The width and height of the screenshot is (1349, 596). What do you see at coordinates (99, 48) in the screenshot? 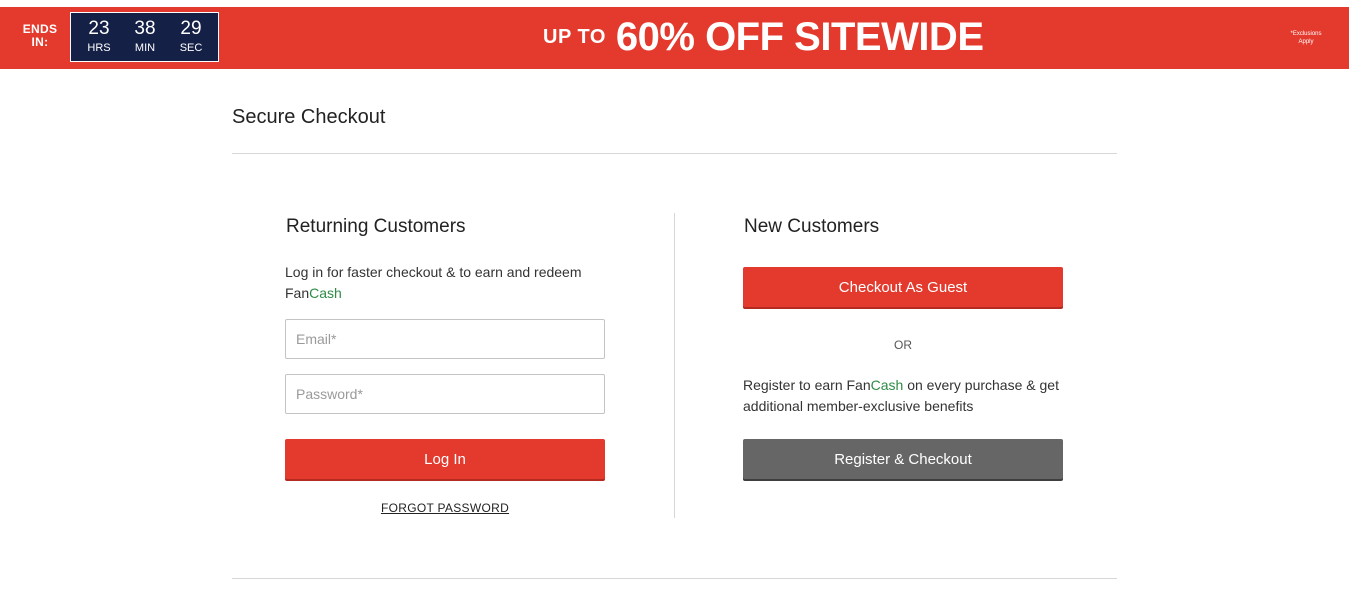
I see `timer-hours-label: HRS` at bounding box center [99, 48].